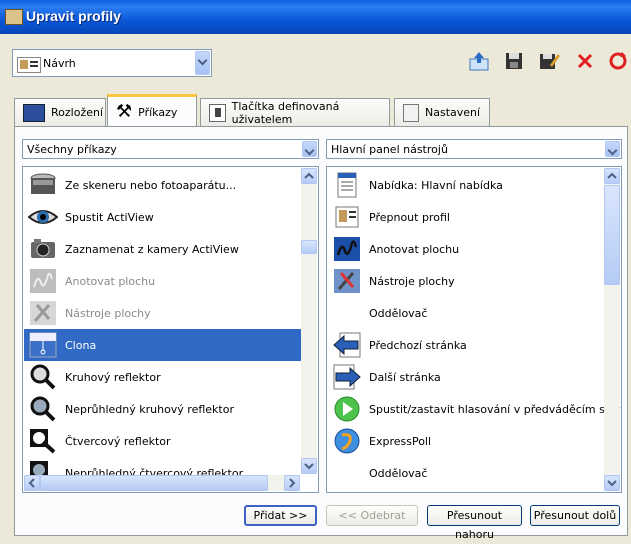  Describe the element at coordinates (280, 515) in the screenshot. I see `add-button: Přidat >>` at that location.